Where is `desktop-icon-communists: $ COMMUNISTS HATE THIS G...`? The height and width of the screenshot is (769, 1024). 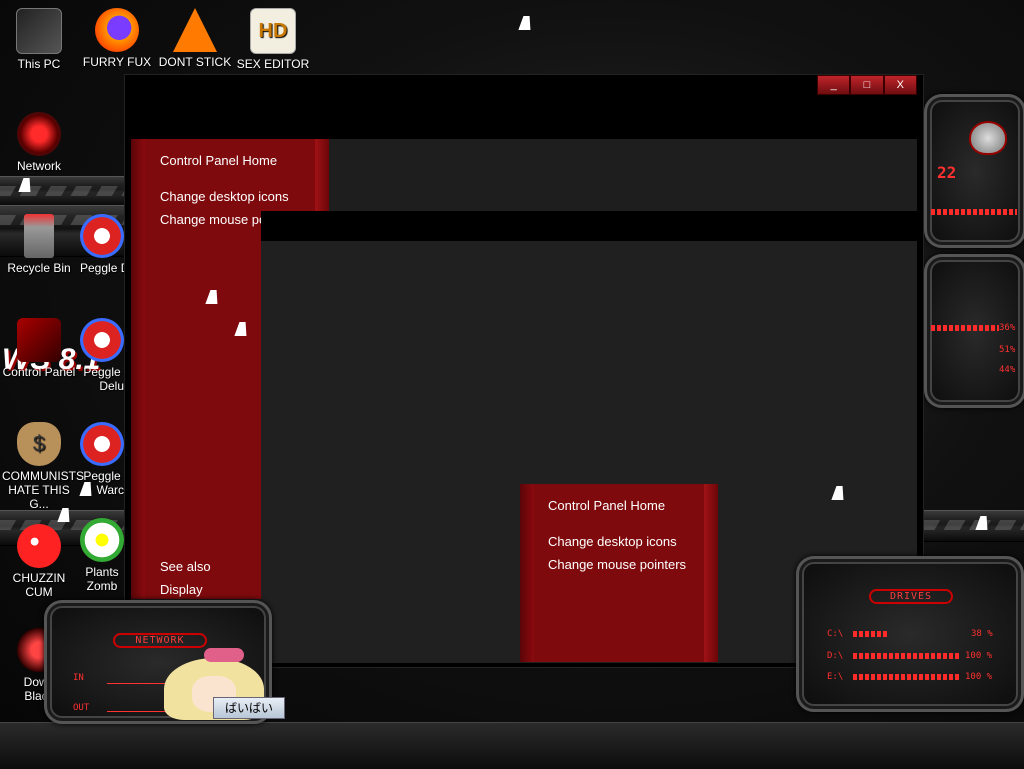 desktop-icon-communists: $ COMMUNISTS HATE THIS G... is located at coordinates (43, 466).